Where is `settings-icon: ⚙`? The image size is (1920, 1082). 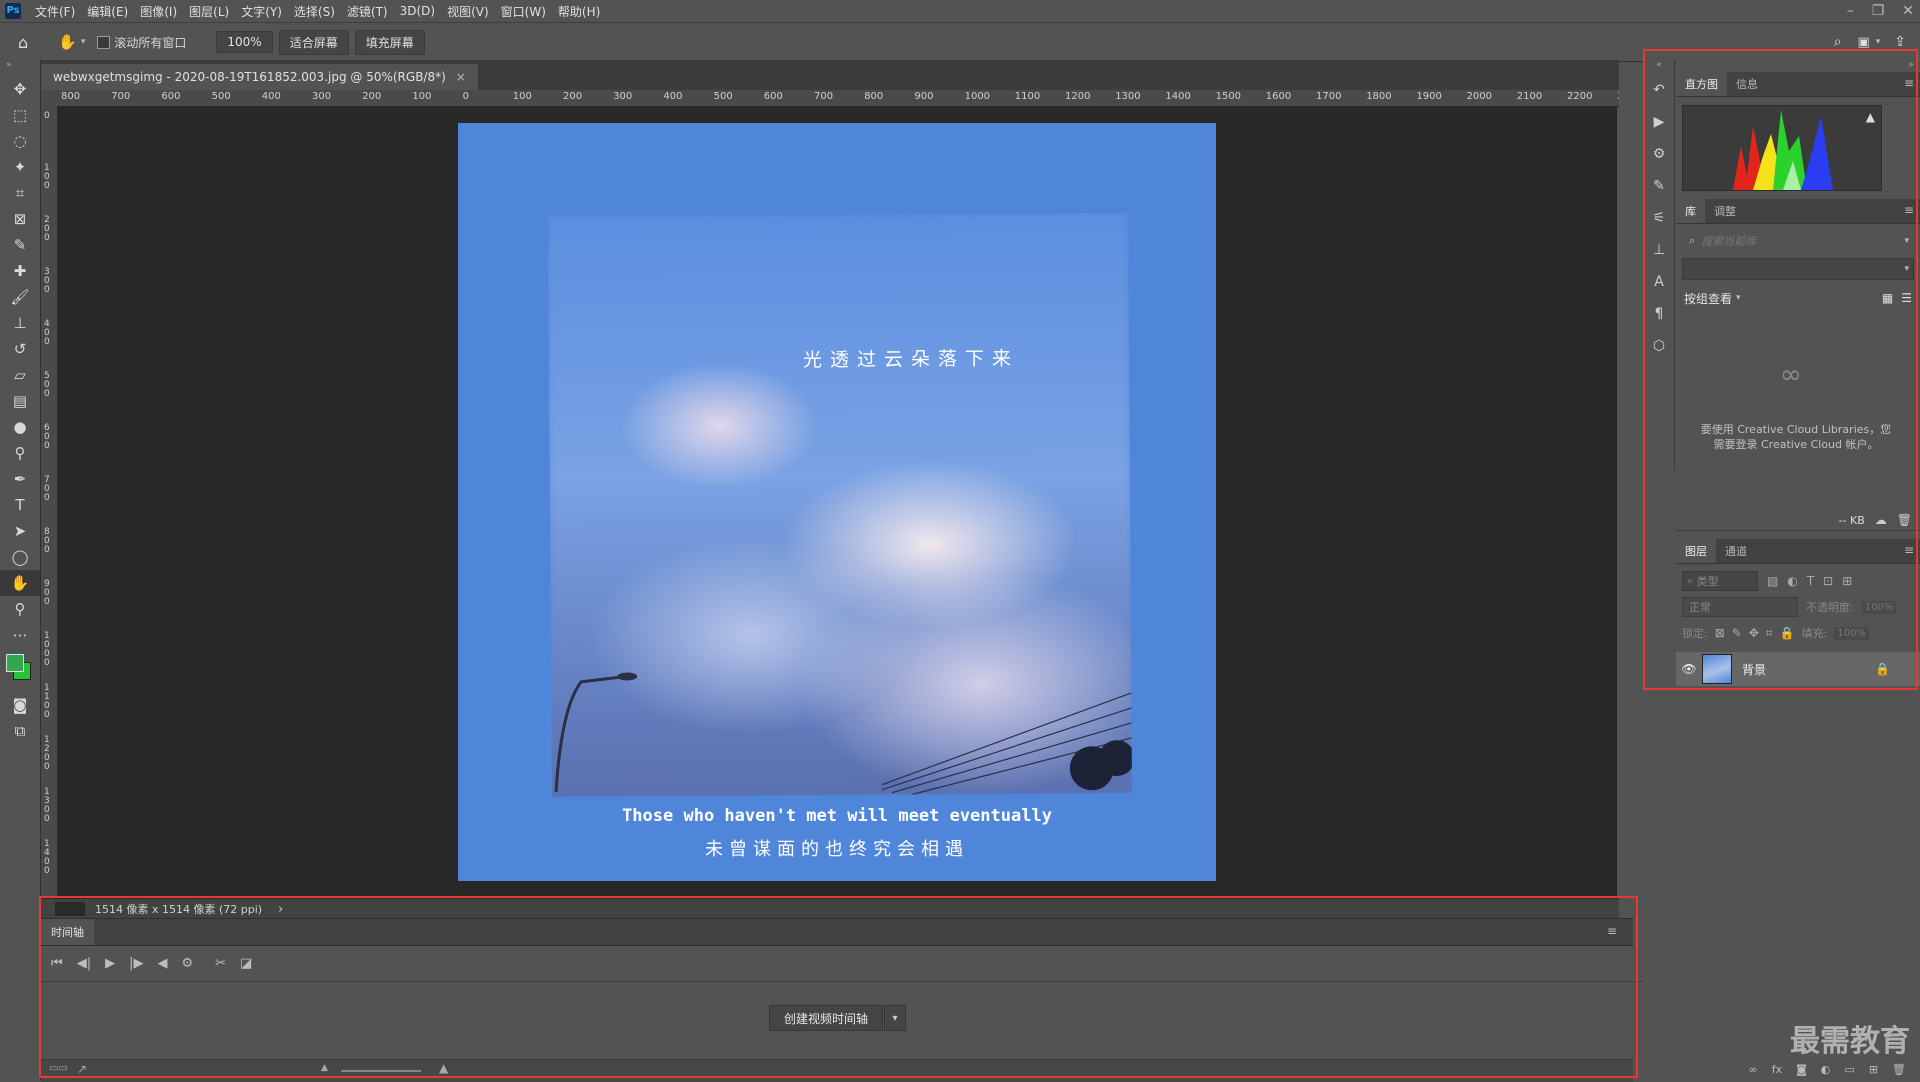
settings-icon: ⚙ is located at coordinates (187, 963).